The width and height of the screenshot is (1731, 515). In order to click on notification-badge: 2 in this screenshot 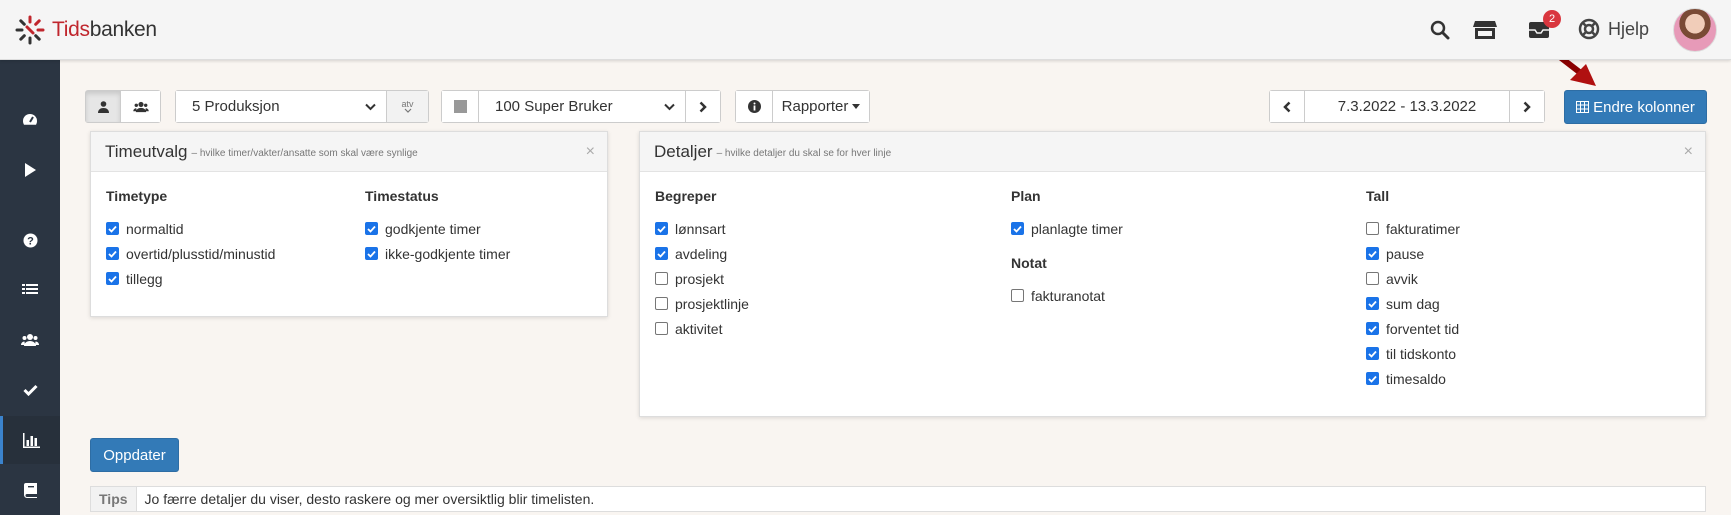, I will do `click(1552, 19)`.